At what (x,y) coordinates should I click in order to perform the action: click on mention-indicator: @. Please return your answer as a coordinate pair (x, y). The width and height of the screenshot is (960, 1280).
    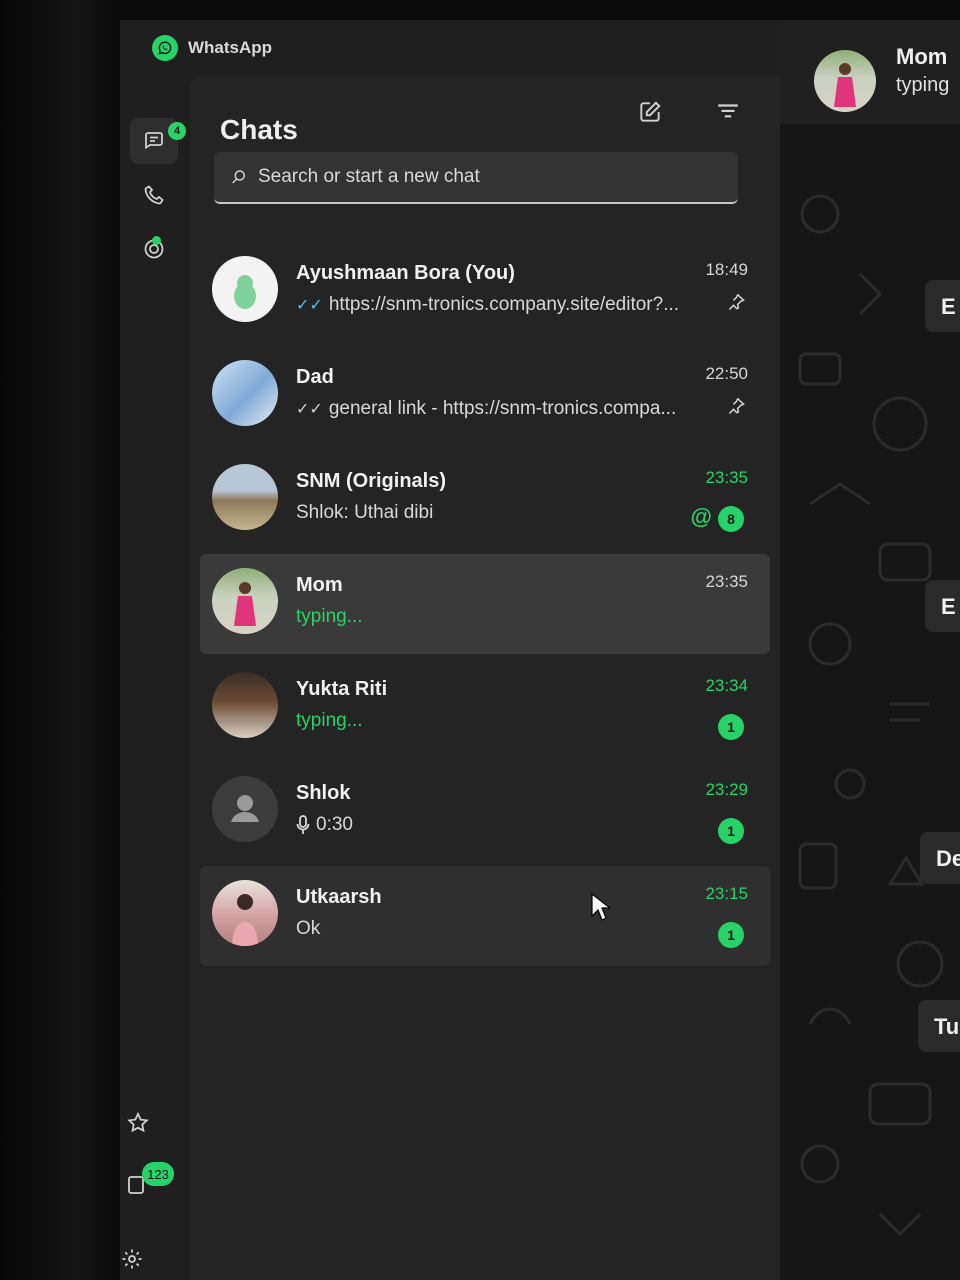
    Looking at the image, I should click on (701, 516).